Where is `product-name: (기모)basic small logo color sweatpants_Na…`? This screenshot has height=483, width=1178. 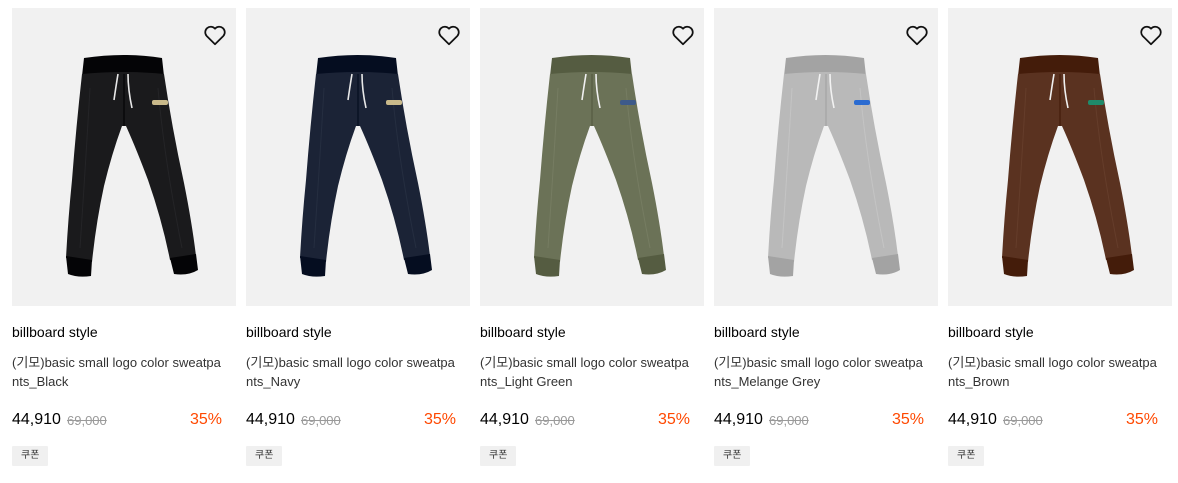
product-name: (기모)basic small logo color sweatpants_Na… is located at coordinates (352, 372).